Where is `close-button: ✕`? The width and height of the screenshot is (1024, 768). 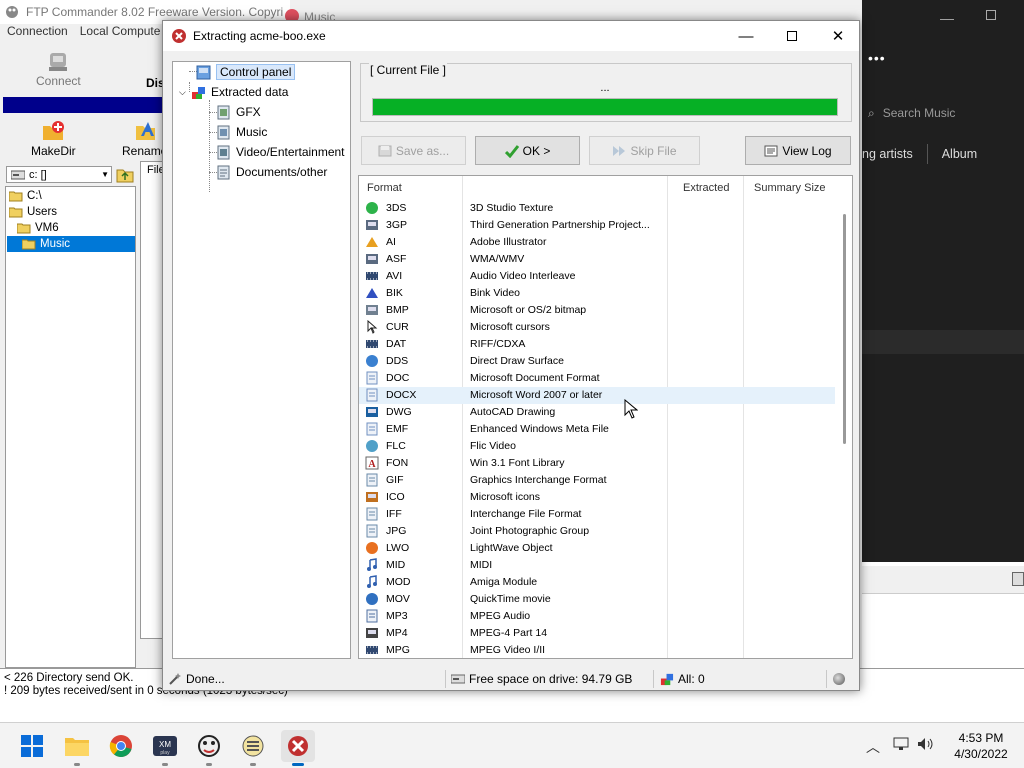 close-button: ✕ is located at coordinates (838, 36).